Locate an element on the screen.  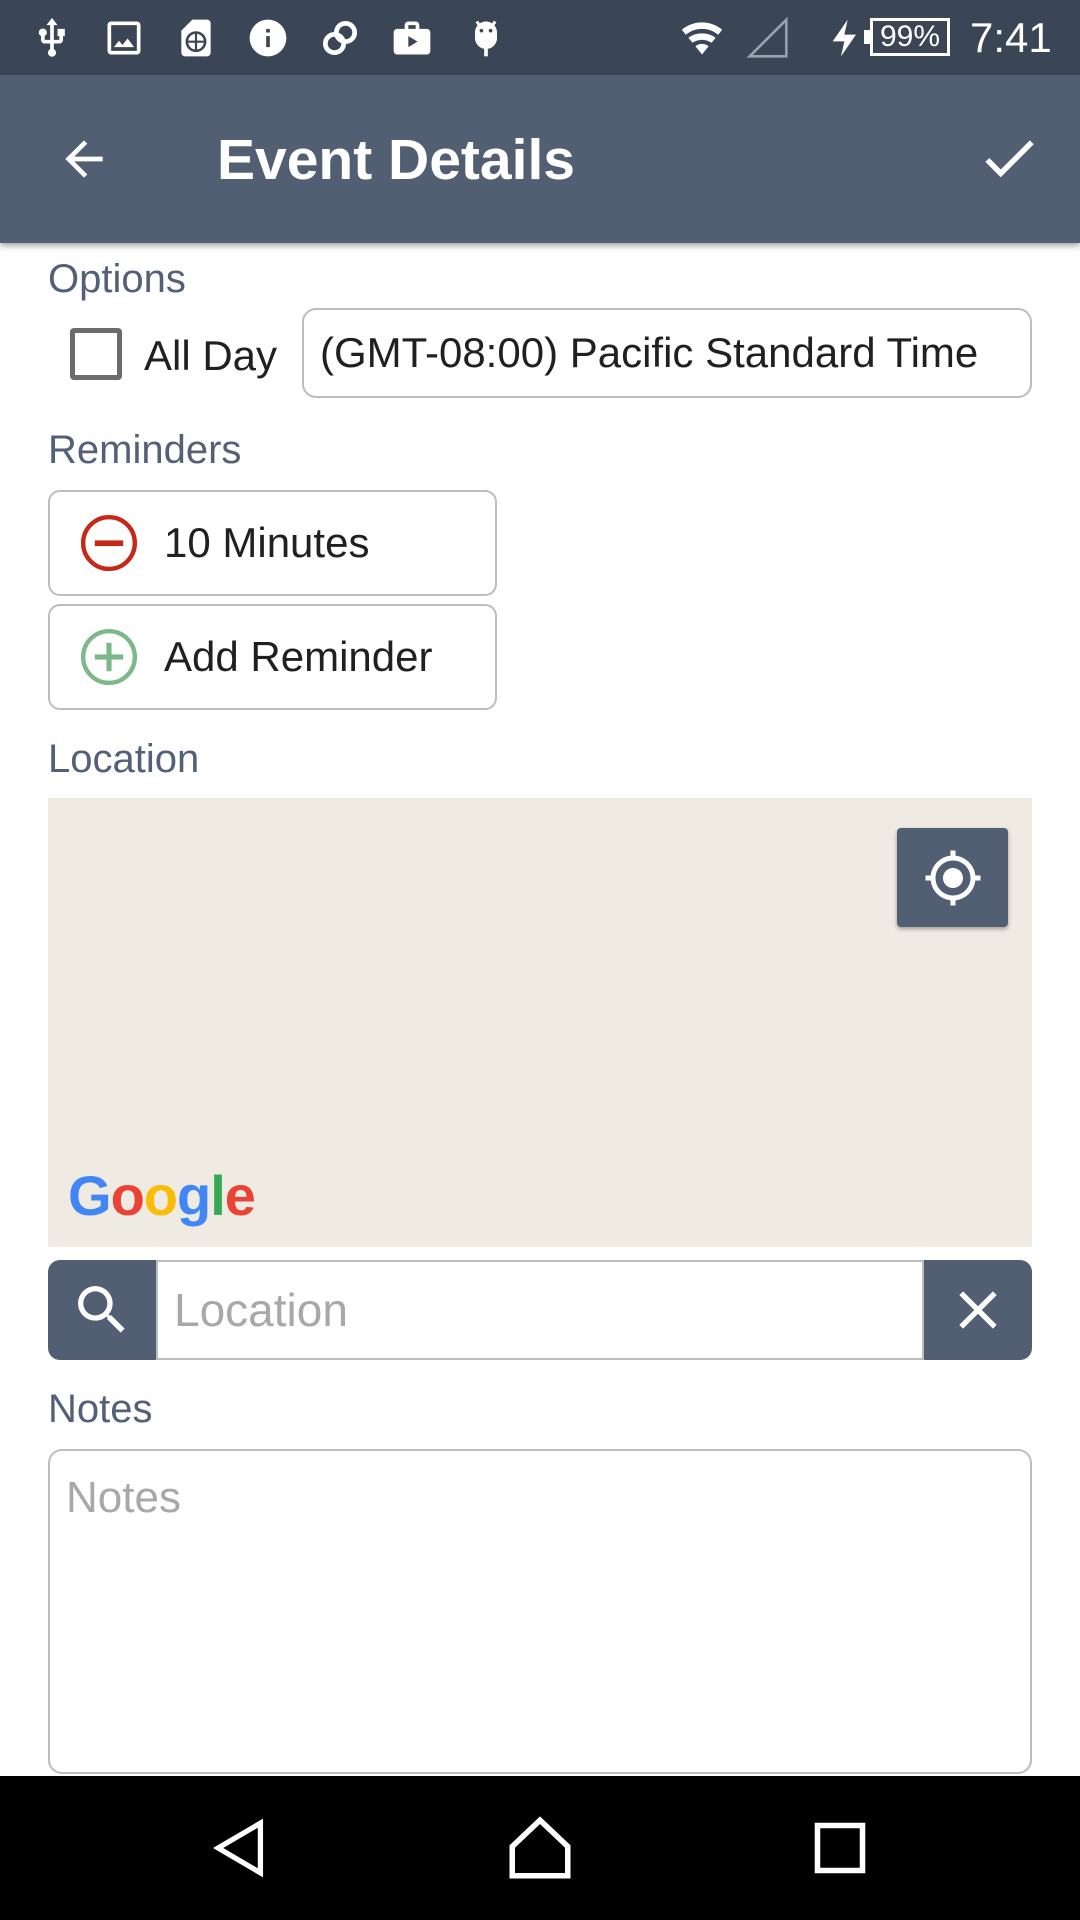
clear-location-button is located at coordinates (978, 1310).